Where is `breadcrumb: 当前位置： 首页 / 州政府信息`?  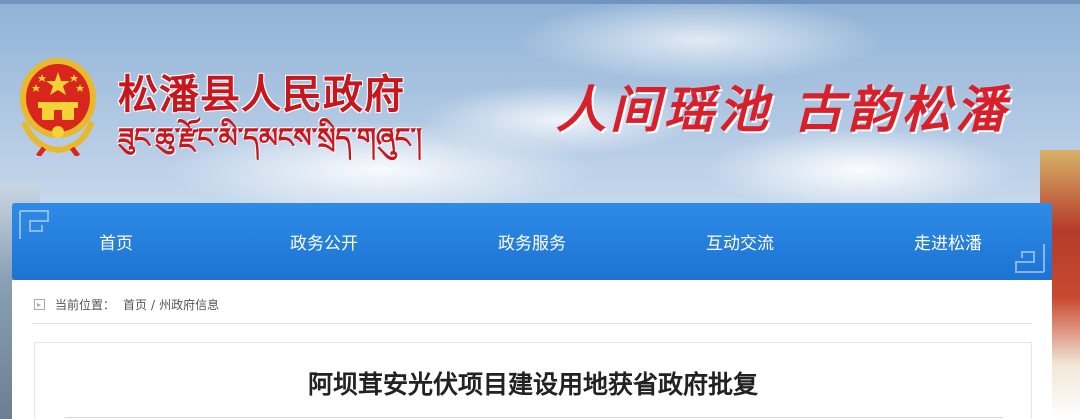
breadcrumb: 当前位置： 首页 / 州政府信息 is located at coordinates (126, 304).